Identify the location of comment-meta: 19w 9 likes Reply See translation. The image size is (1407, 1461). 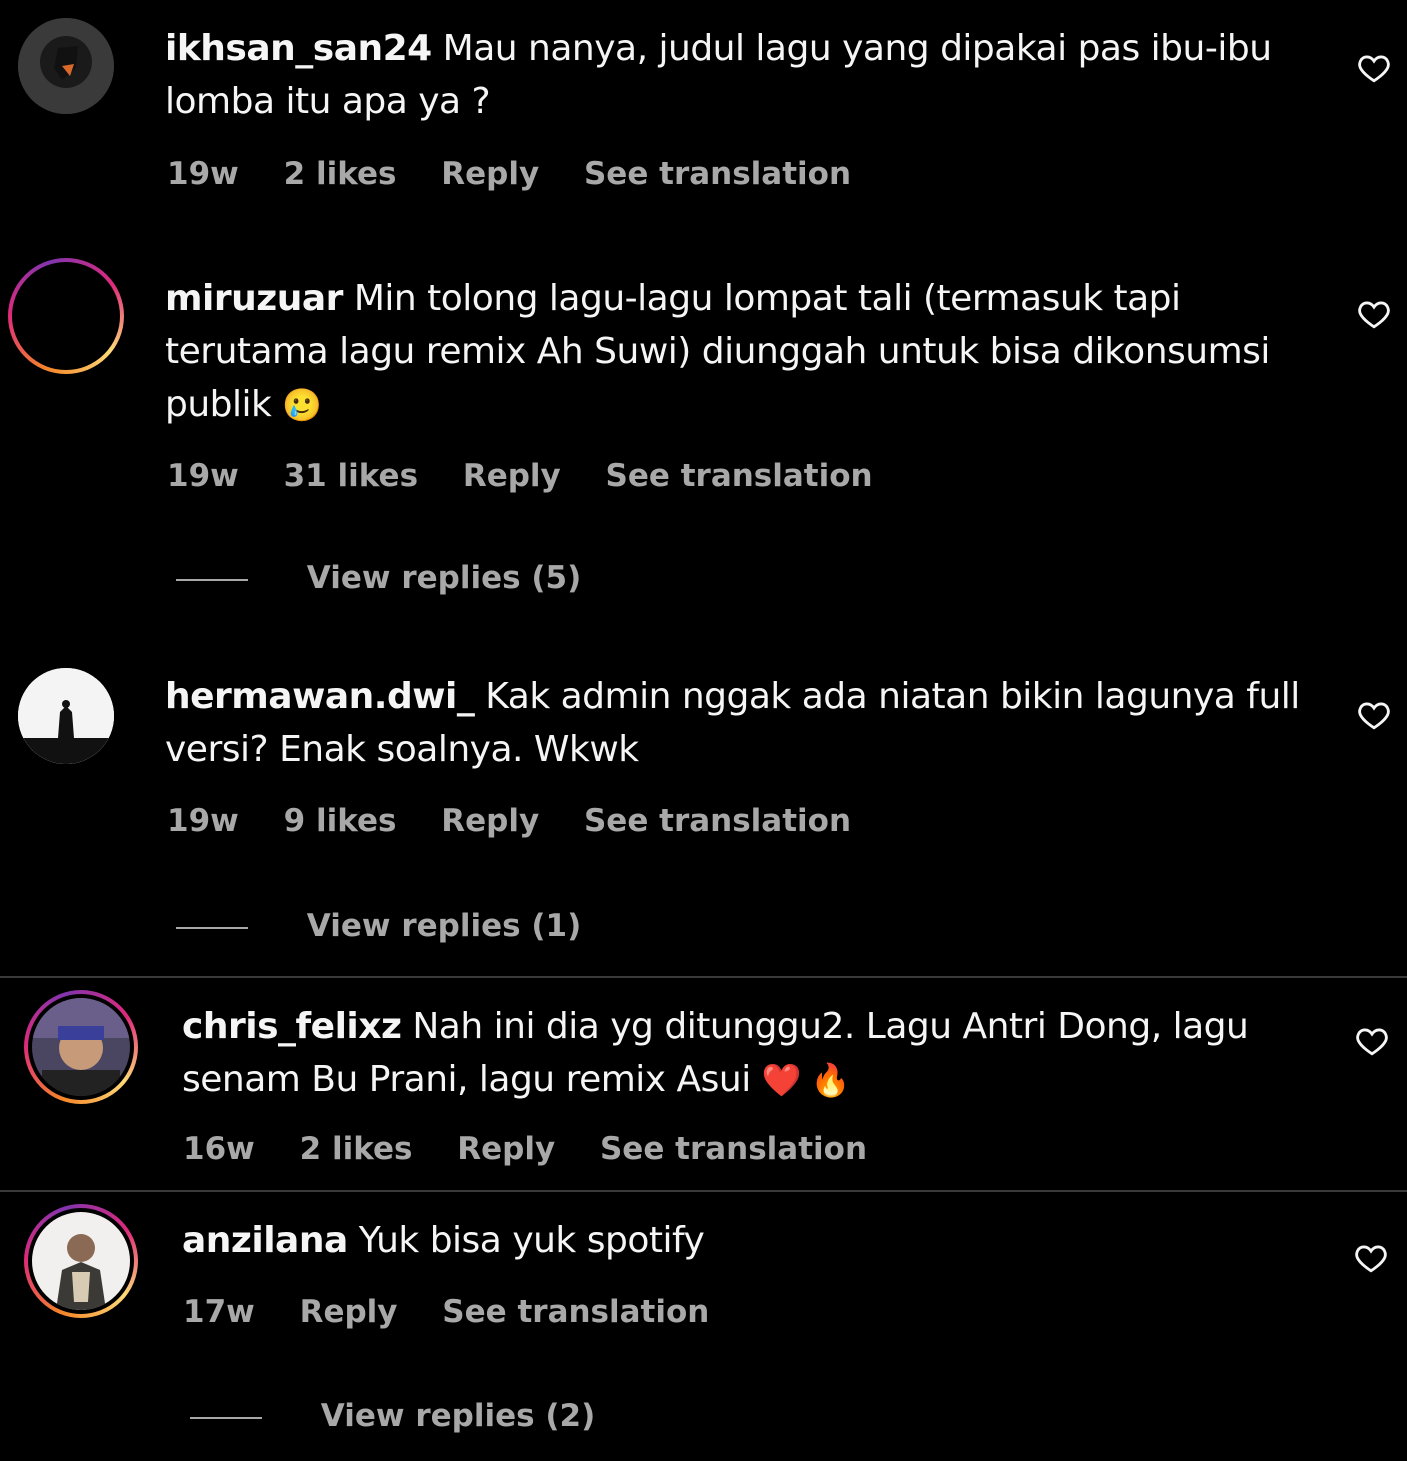
(526, 821).